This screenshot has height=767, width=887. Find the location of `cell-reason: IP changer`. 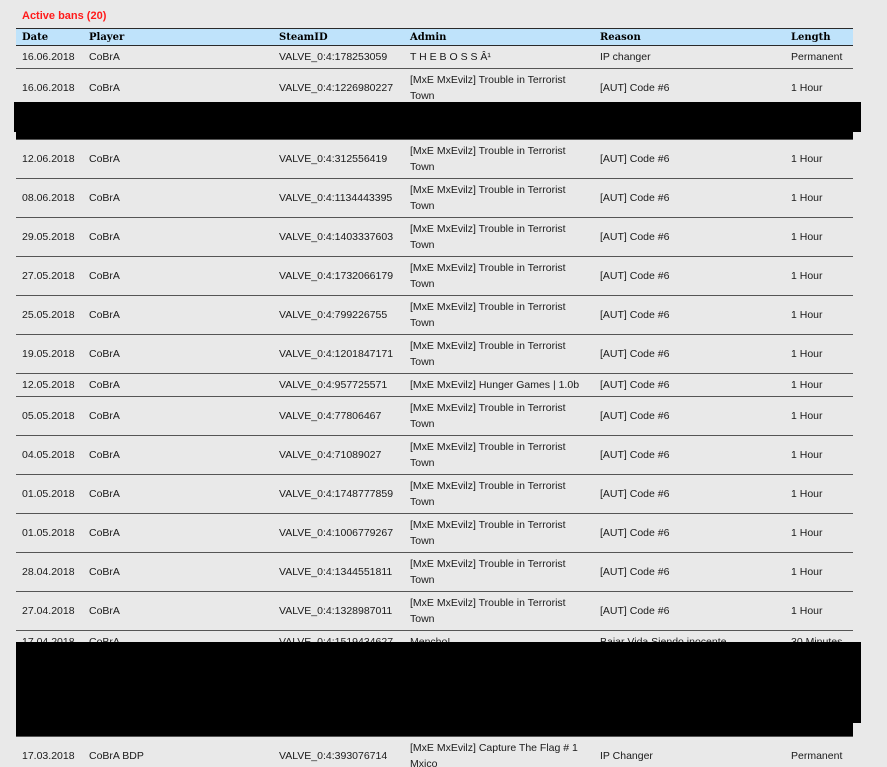

cell-reason: IP changer is located at coordinates (689, 57).